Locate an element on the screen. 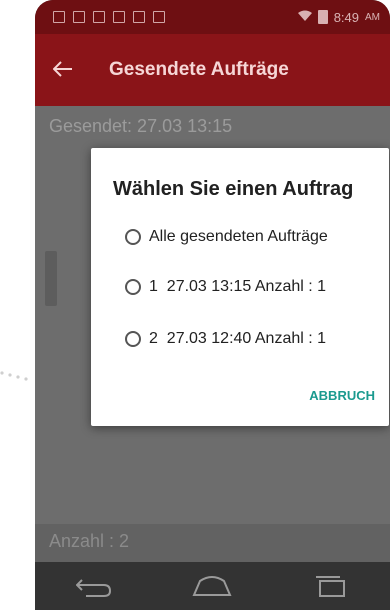 The image size is (390, 610). option-all-orders: Alle gesendeten Aufträge is located at coordinates (226, 237).